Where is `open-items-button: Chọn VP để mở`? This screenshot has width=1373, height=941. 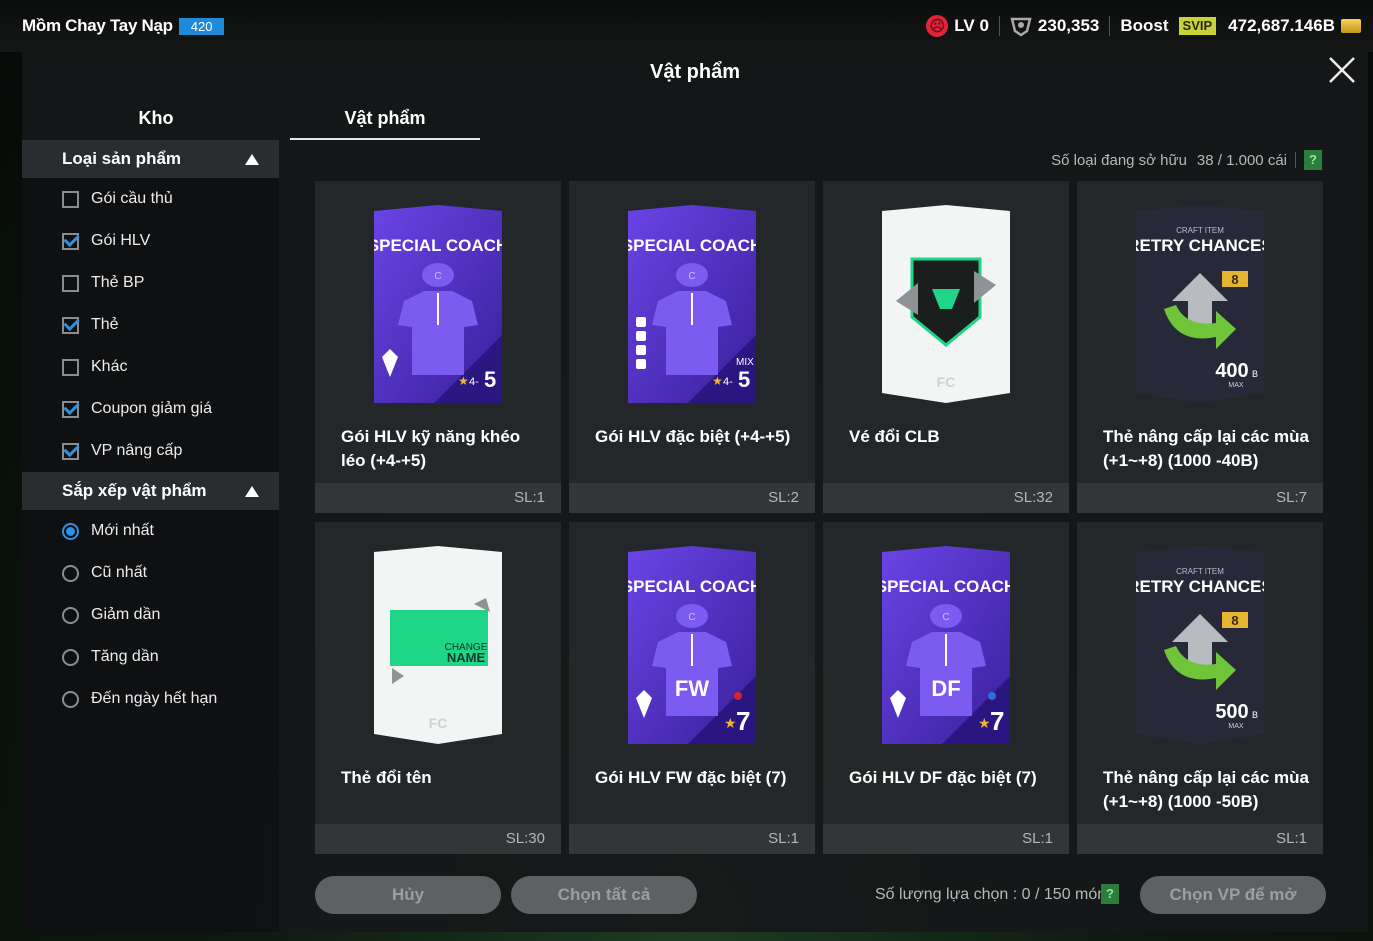 open-items-button: Chọn VP để mở is located at coordinates (1233, 895).